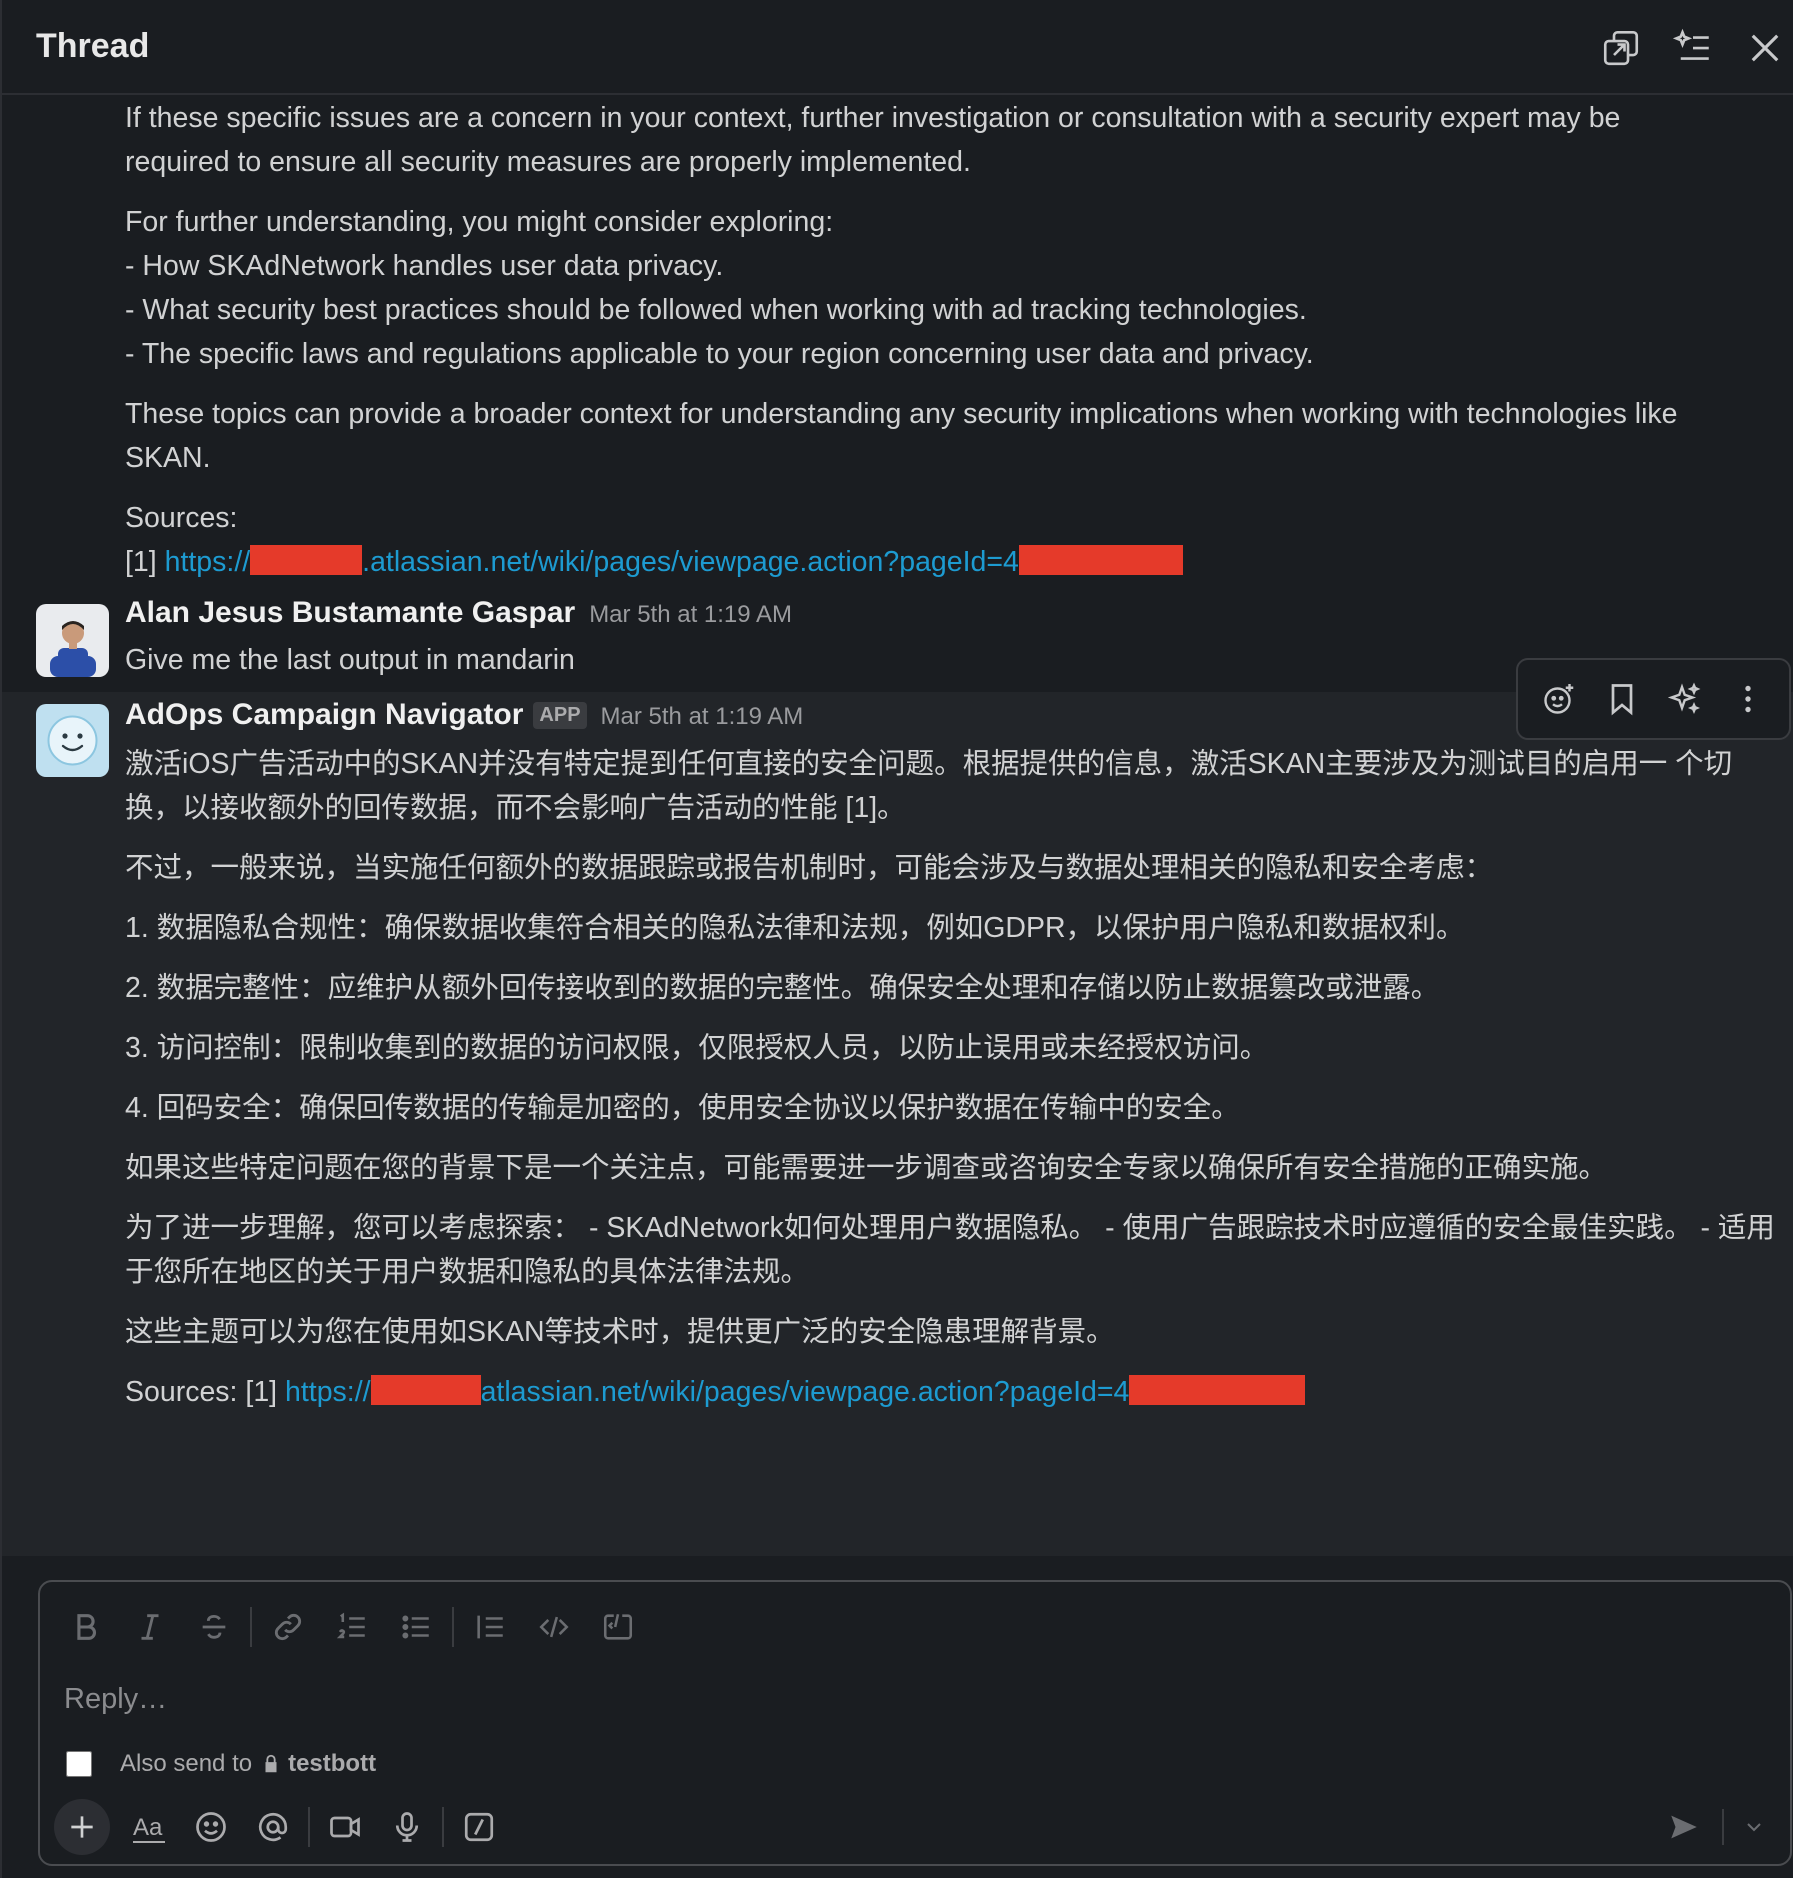  What do you see at coordinates (479, 1827) in the screenshot?
I see `slash-command-icon` at bounding box center [479, 1827].